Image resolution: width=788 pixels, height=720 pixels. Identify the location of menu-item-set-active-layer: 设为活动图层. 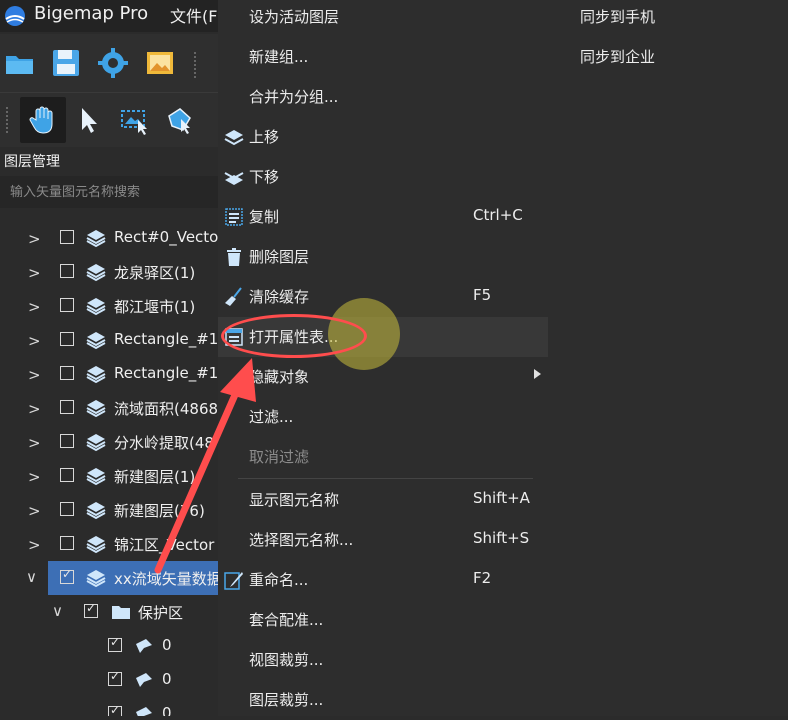
(383, 18).